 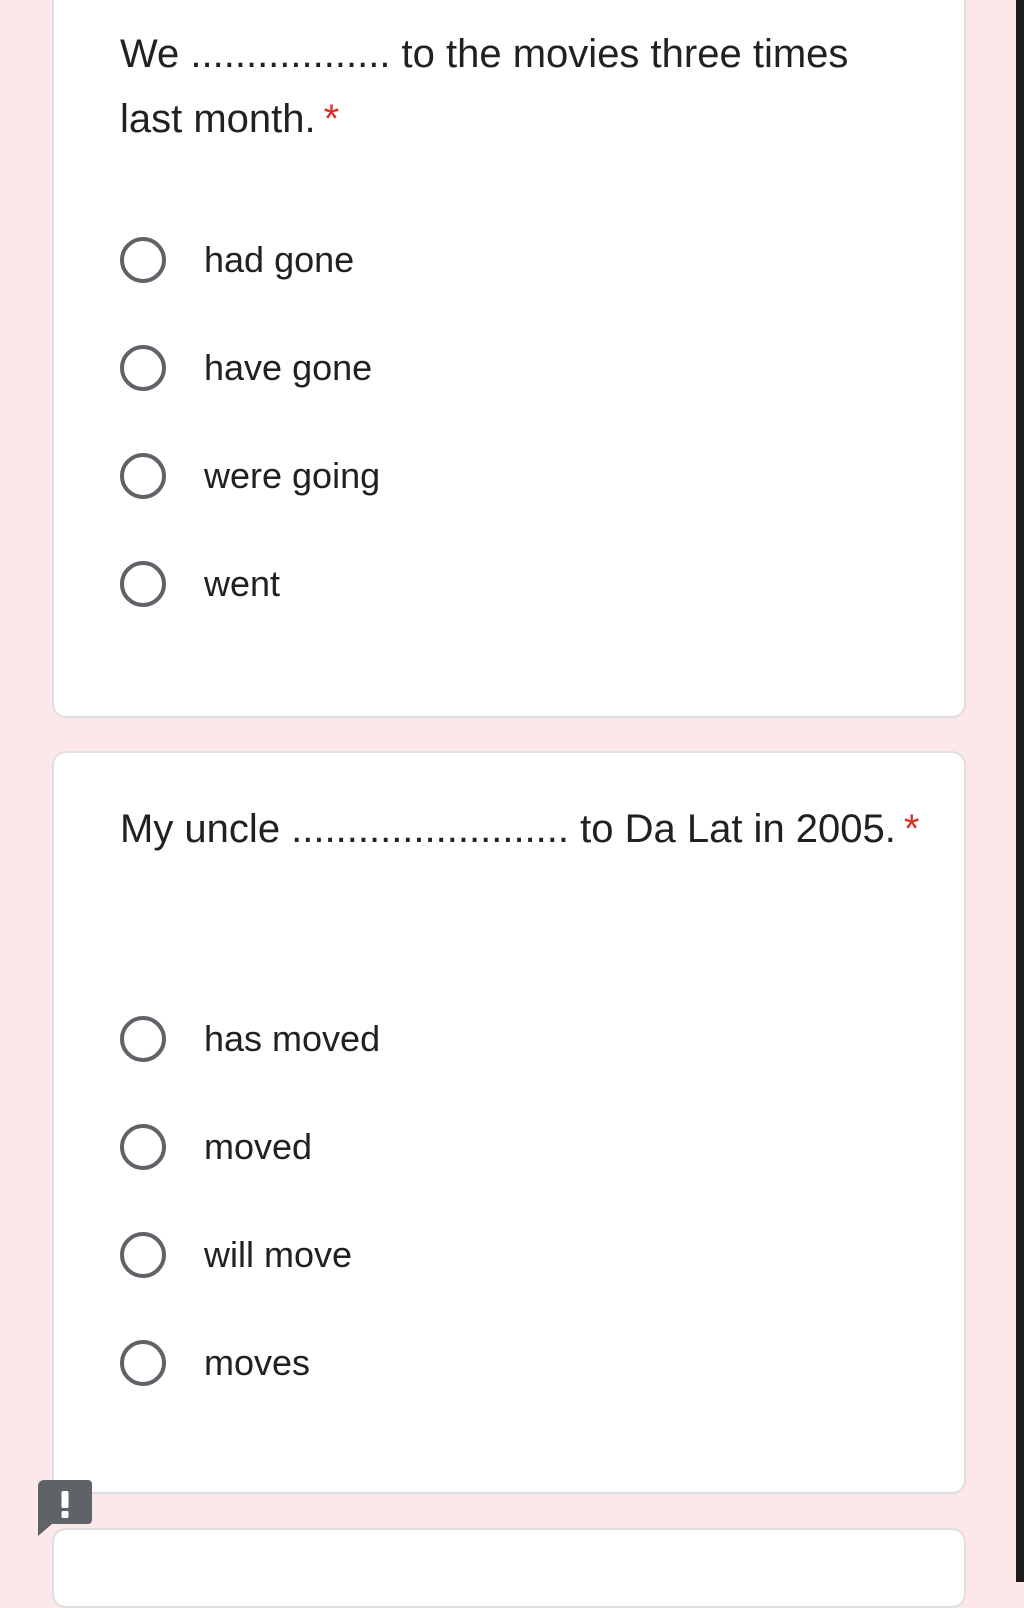 What do you see at coordinates (200, 584) in the screenshot?
I see `radio-option-went: went` at bounding box center [200, 584].